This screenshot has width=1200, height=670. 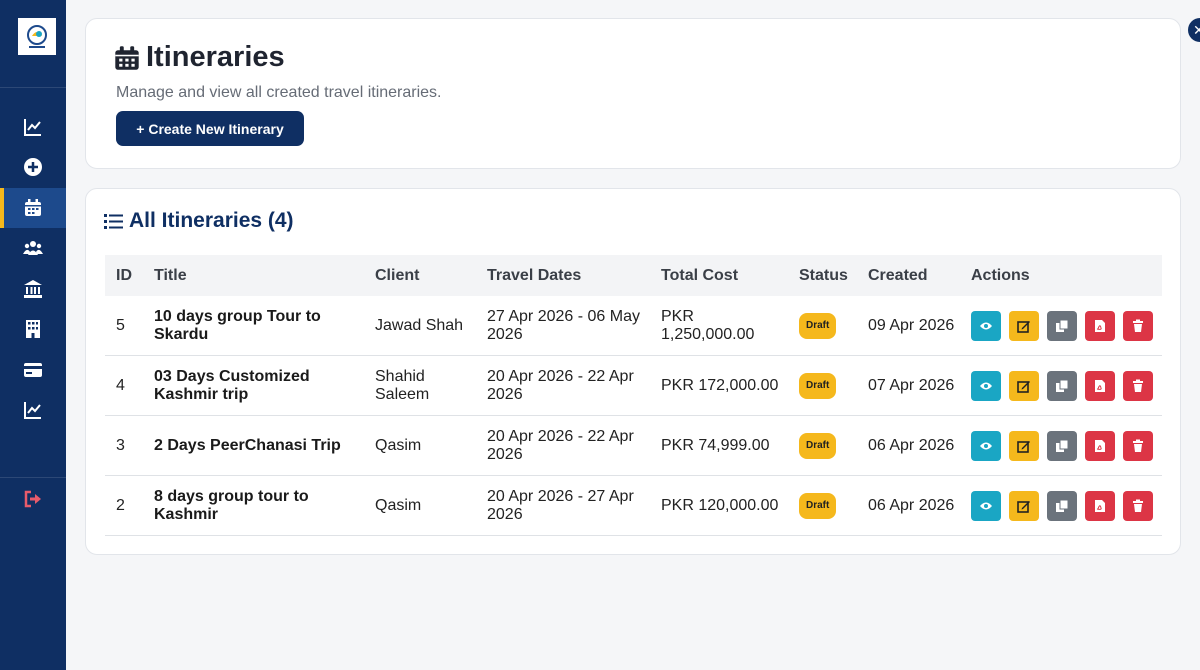 What do you see at coordinates (33, 87) in the screenshot?
I see `sidebar-divider` at bounding box center [33, 87].